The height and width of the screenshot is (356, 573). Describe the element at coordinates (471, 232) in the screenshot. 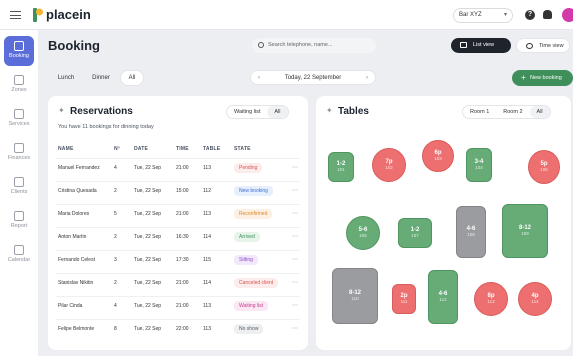

I see `floor-table: 4-6 108` at that location.